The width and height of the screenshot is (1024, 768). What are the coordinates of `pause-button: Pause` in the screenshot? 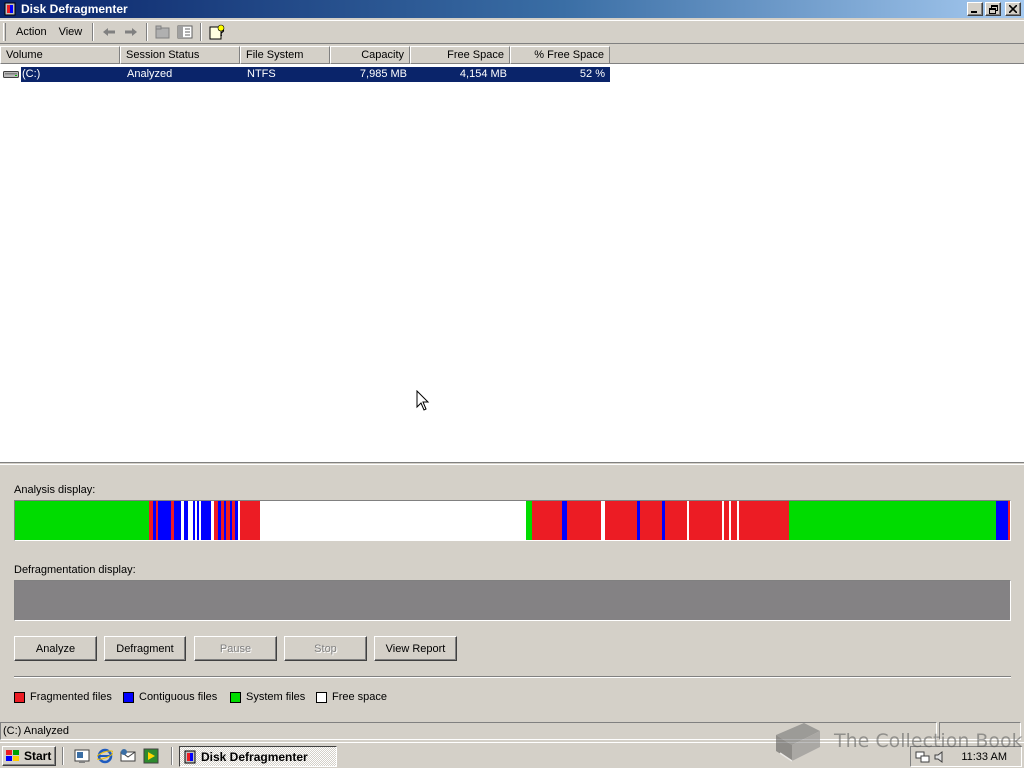 It's located at (235, 648).